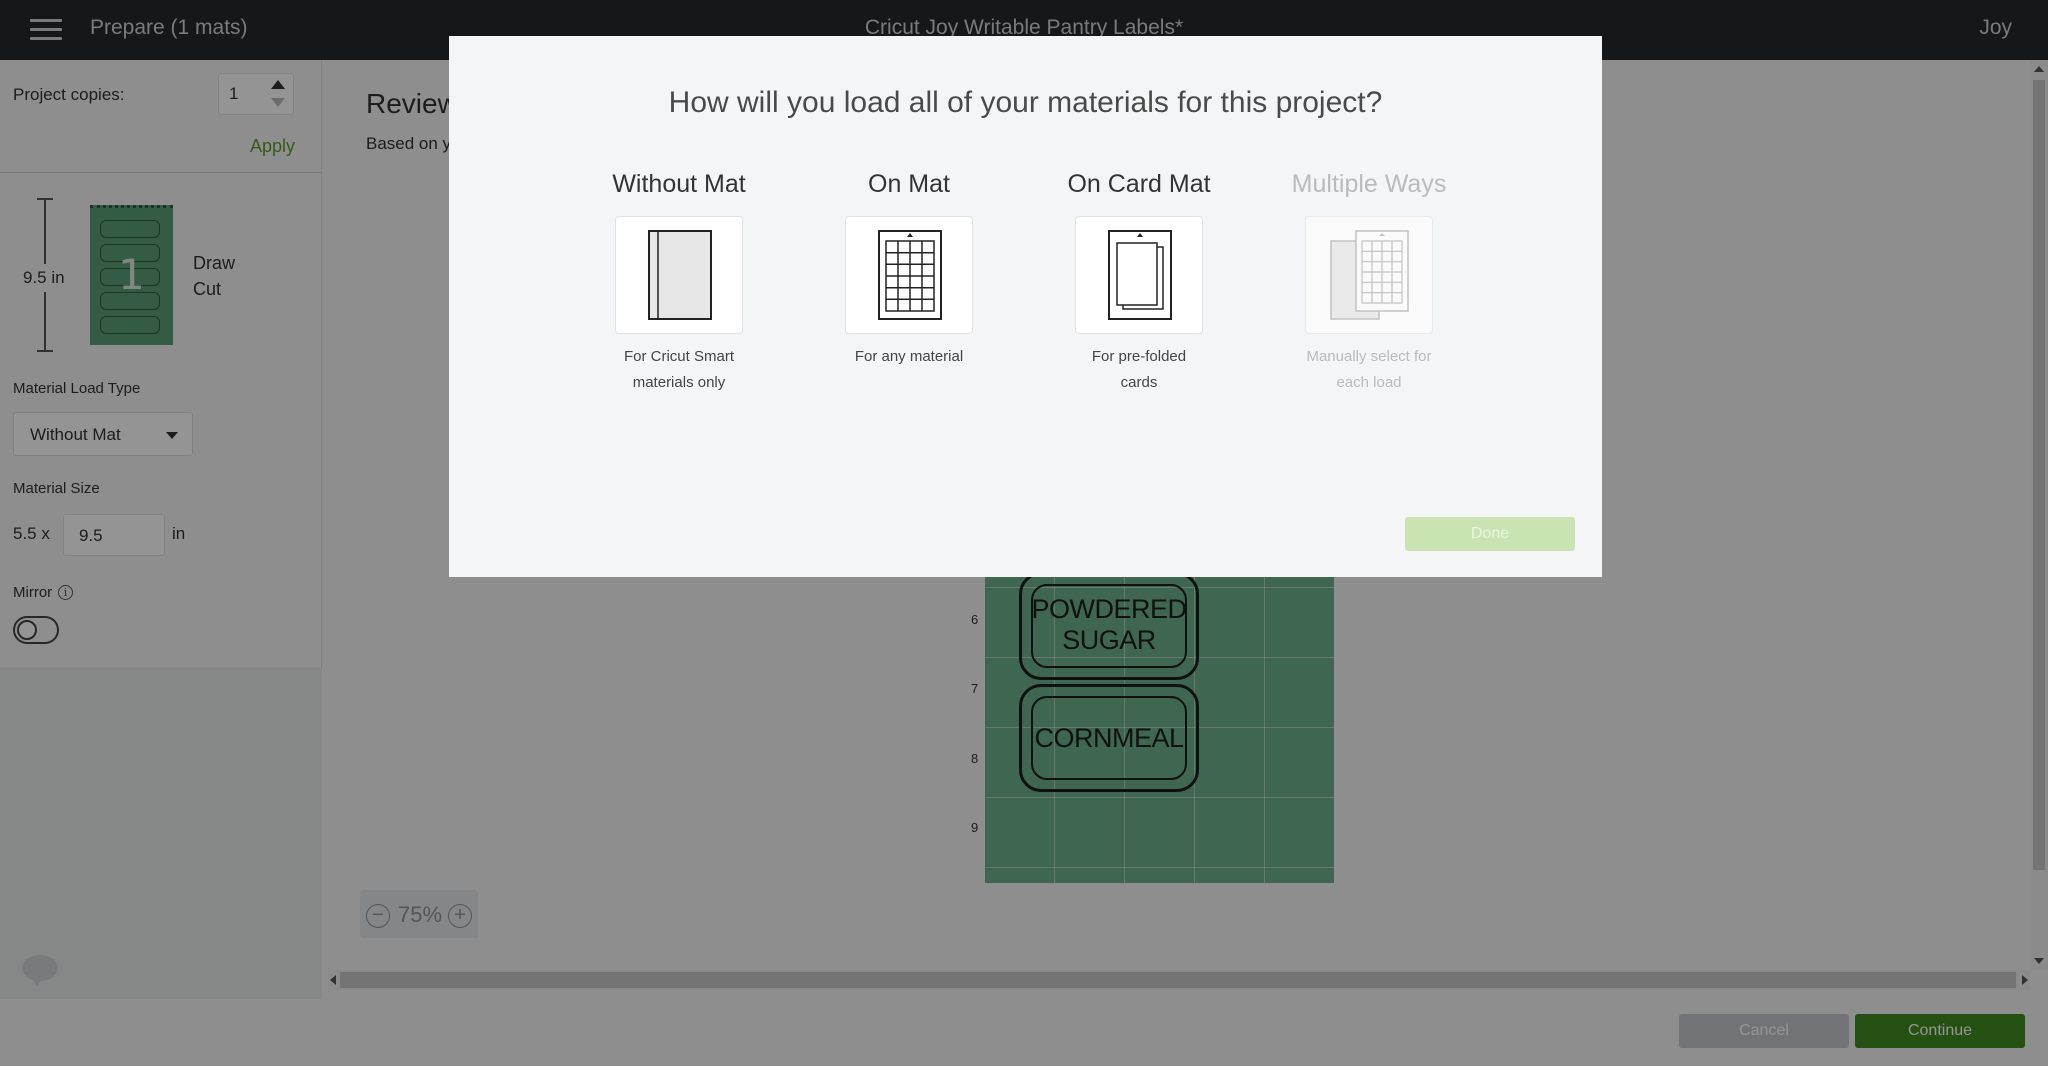 This screenshot has width=2048, height=1066. Describe the element at coordinates (679, 370) in the screenshot. I see `option-description: For Cricut Smart materials only` at that location.